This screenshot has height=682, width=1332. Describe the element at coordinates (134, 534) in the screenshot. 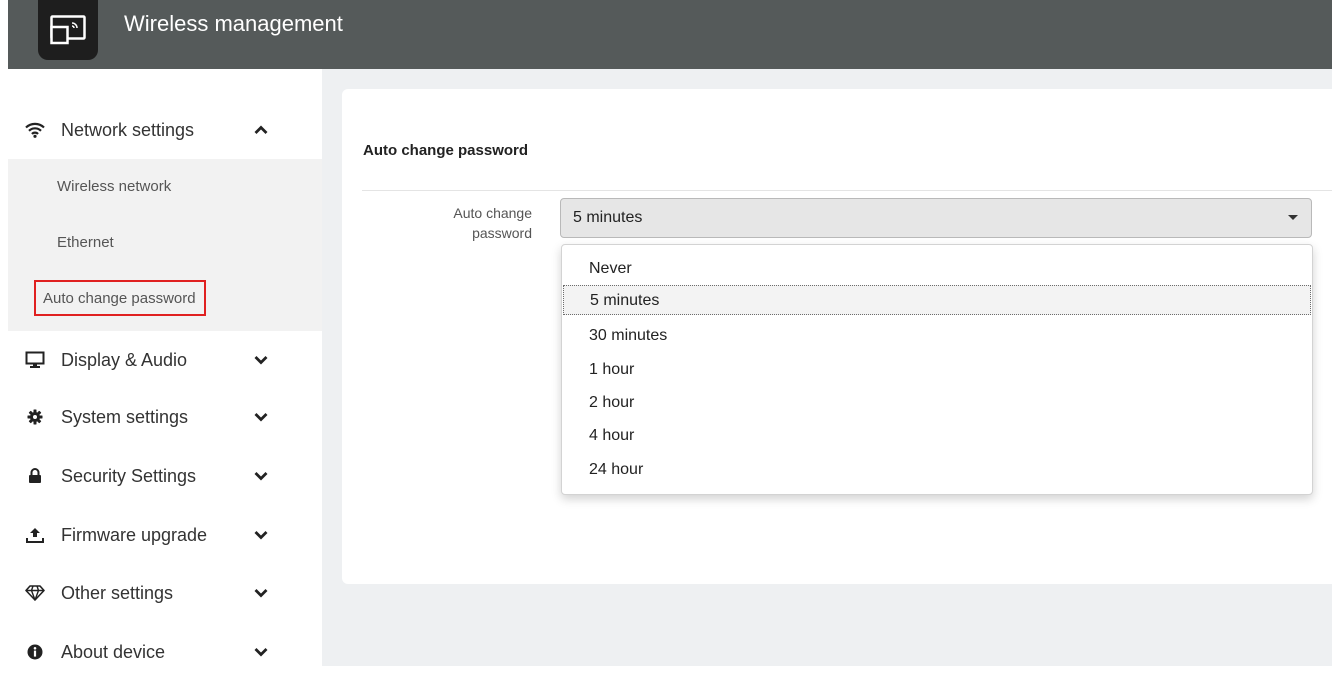

I see `sidebar-item-label: Firmware upgrade` at that location.